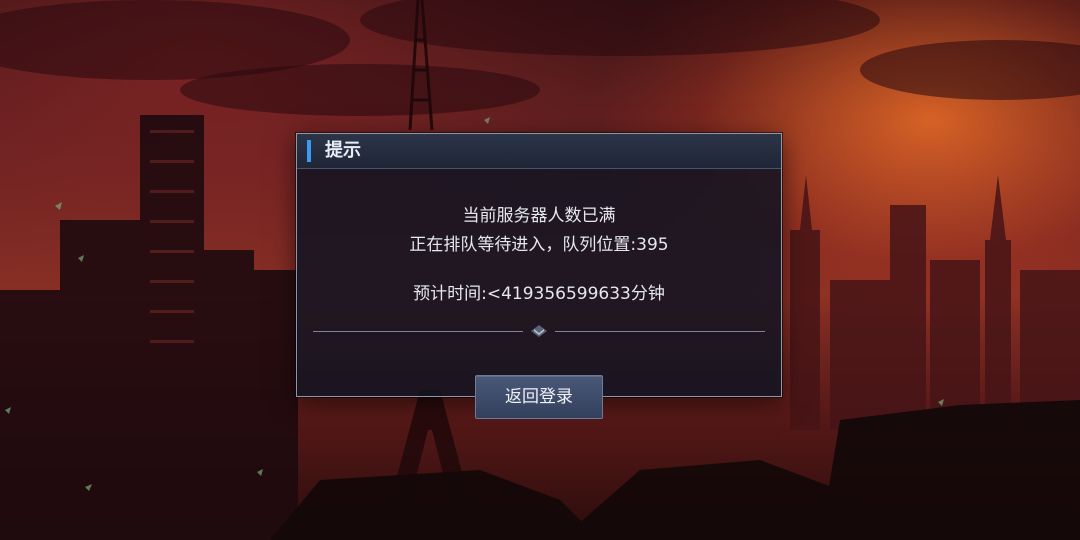  I want to click on divider, so click(539, 331).